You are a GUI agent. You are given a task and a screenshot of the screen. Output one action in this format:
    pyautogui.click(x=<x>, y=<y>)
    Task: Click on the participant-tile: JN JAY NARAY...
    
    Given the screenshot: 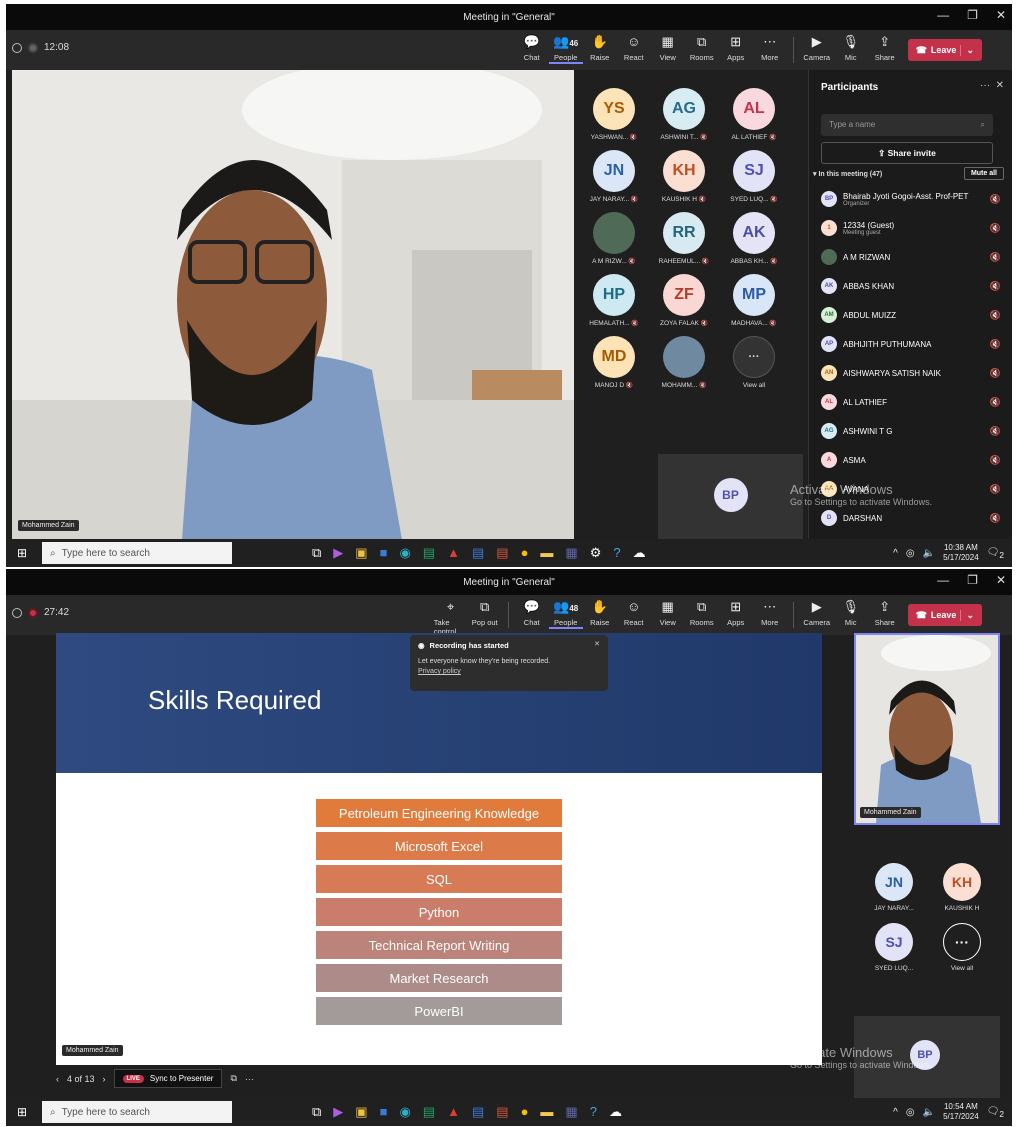 What is the action you would take?
    pyautogui.click(x=894, y=887)
    